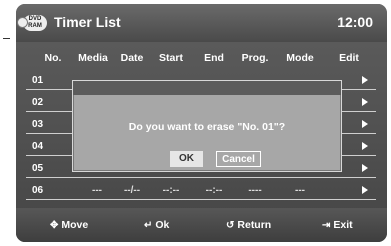 The height and width of the screenshot is (246, 391). I want to click on col-media: Media, so click(93, 58).